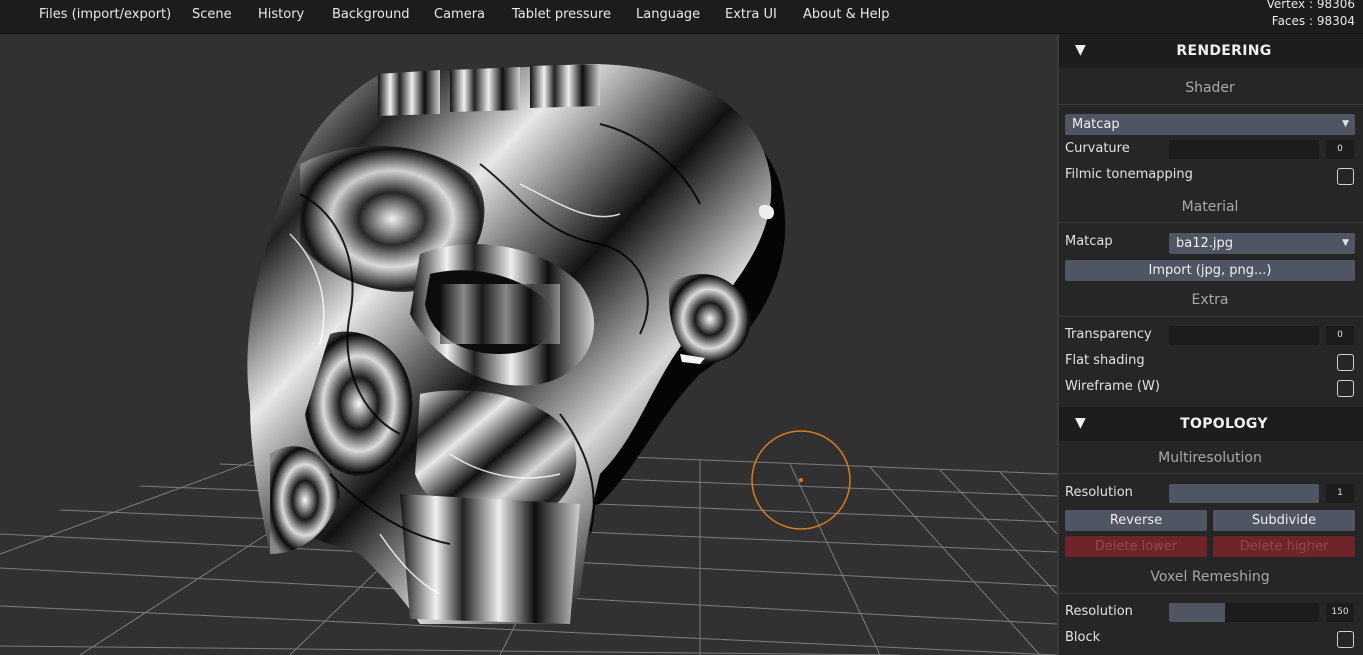 The height and width of the screenshot is (655, 1363). Describe the element at coordinates (1083, 637) in the screenshot. I see `block-label: Block` at that location.